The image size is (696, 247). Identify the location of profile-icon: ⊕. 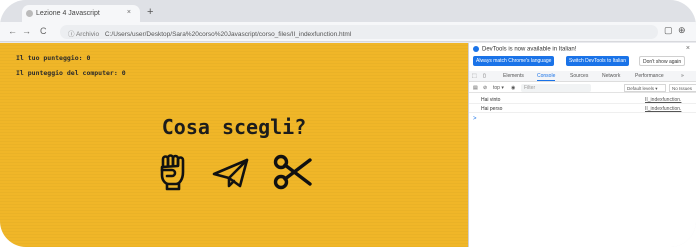
(682, 30).